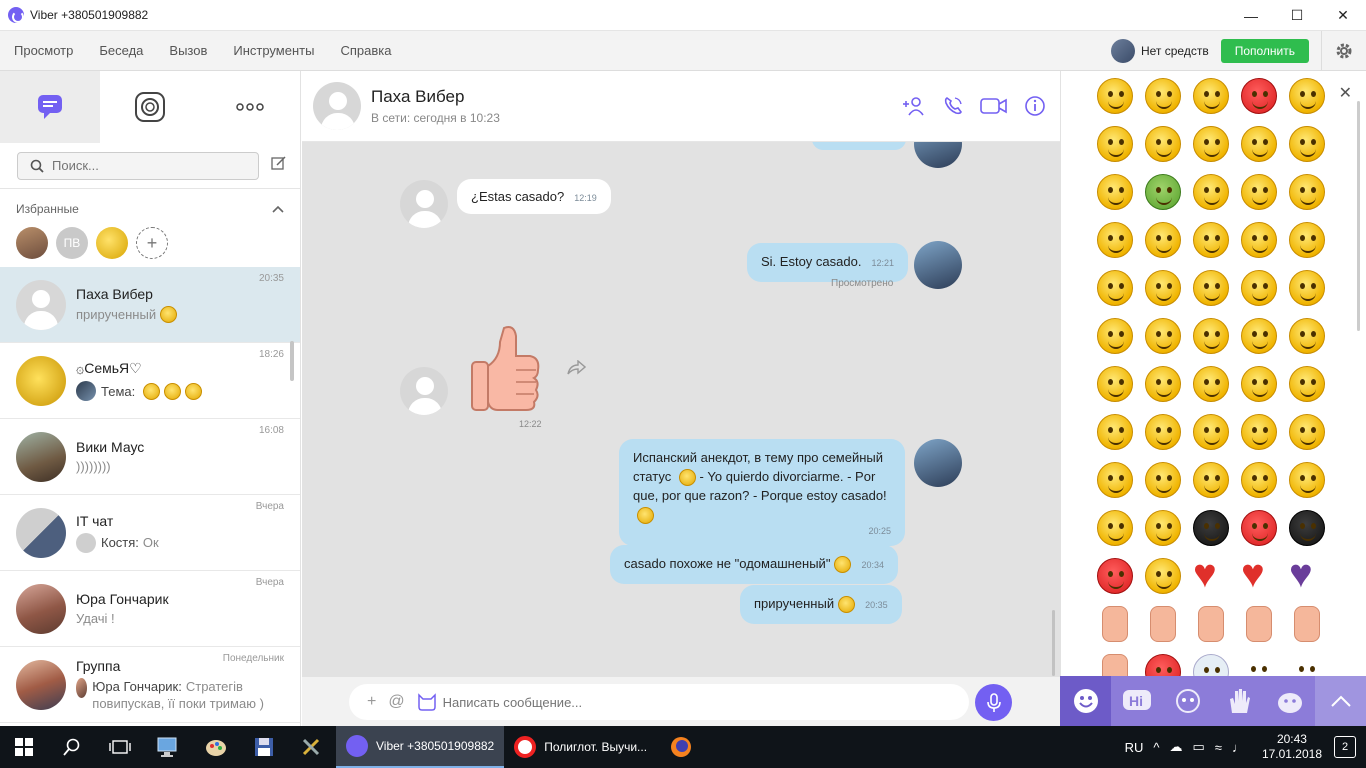  Describe the element at coordinates (1307, 574) in the screenshot. I see `purple-heart-icon` at that location.